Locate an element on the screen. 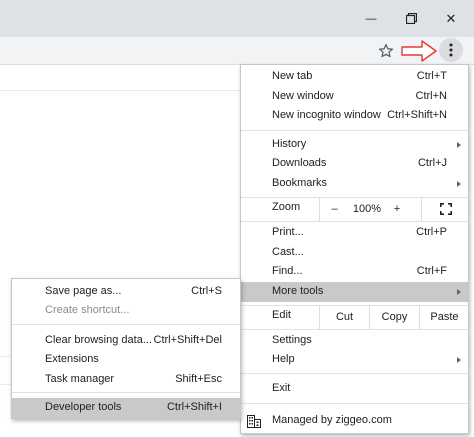  edit-label: Edit is located at coordinates (281, 315).